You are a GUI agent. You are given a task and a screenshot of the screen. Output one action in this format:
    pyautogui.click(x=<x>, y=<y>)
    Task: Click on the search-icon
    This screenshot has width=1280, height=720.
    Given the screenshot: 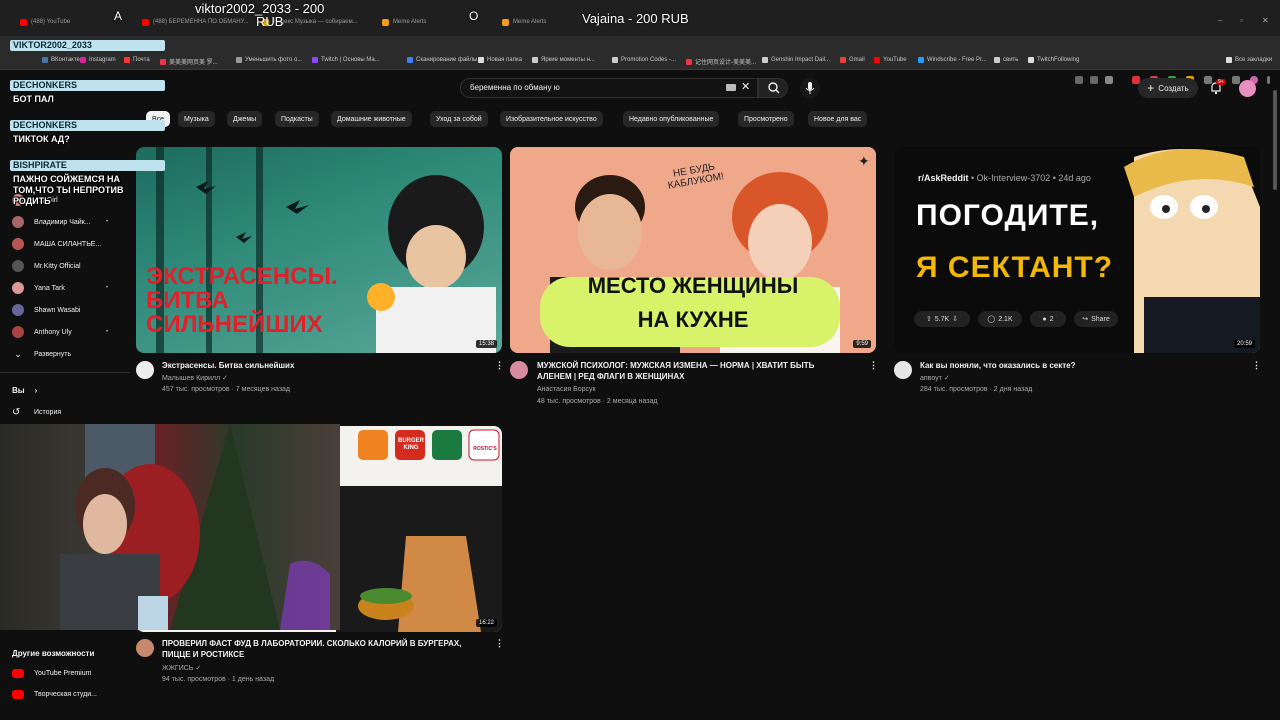 What is the action you would take?
    pyautogui.click(x=774, y=88)
    